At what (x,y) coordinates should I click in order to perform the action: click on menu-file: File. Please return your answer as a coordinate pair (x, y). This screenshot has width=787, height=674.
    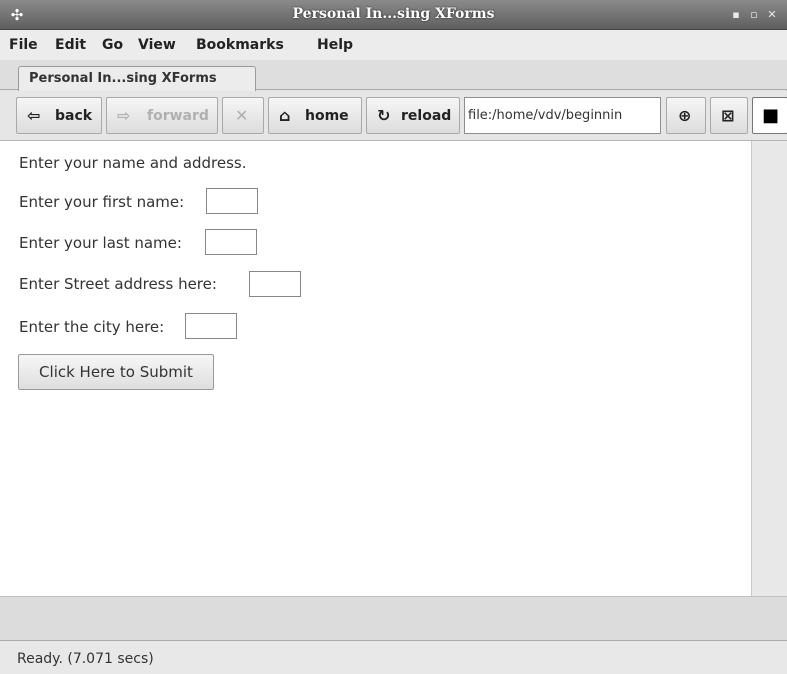
    Looking at the image, I should click on (23, 45).